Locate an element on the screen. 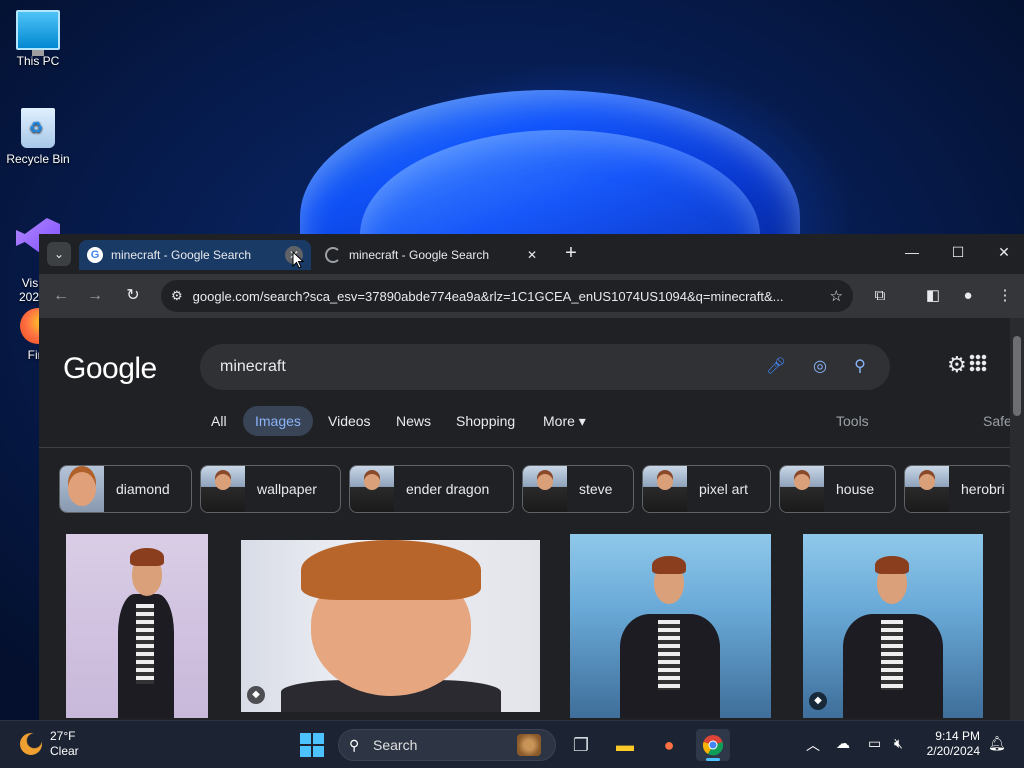 Image resolution: width=1024 pixels, height=768 pixels. tab-videos: Videos is located at coordinates (349, 421).